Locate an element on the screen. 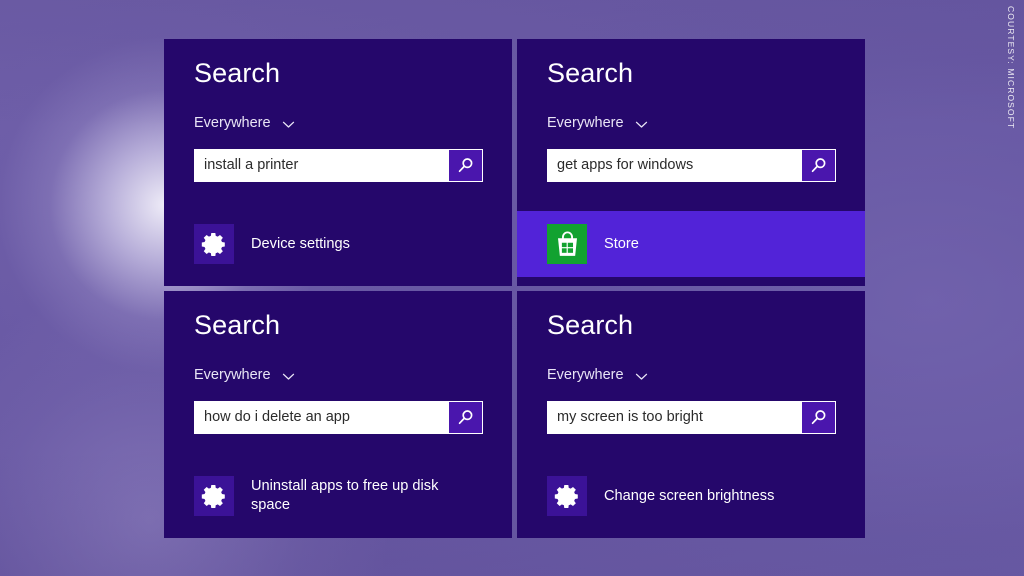  search-input: how do i delete an app is located at coordinates (321, 417).